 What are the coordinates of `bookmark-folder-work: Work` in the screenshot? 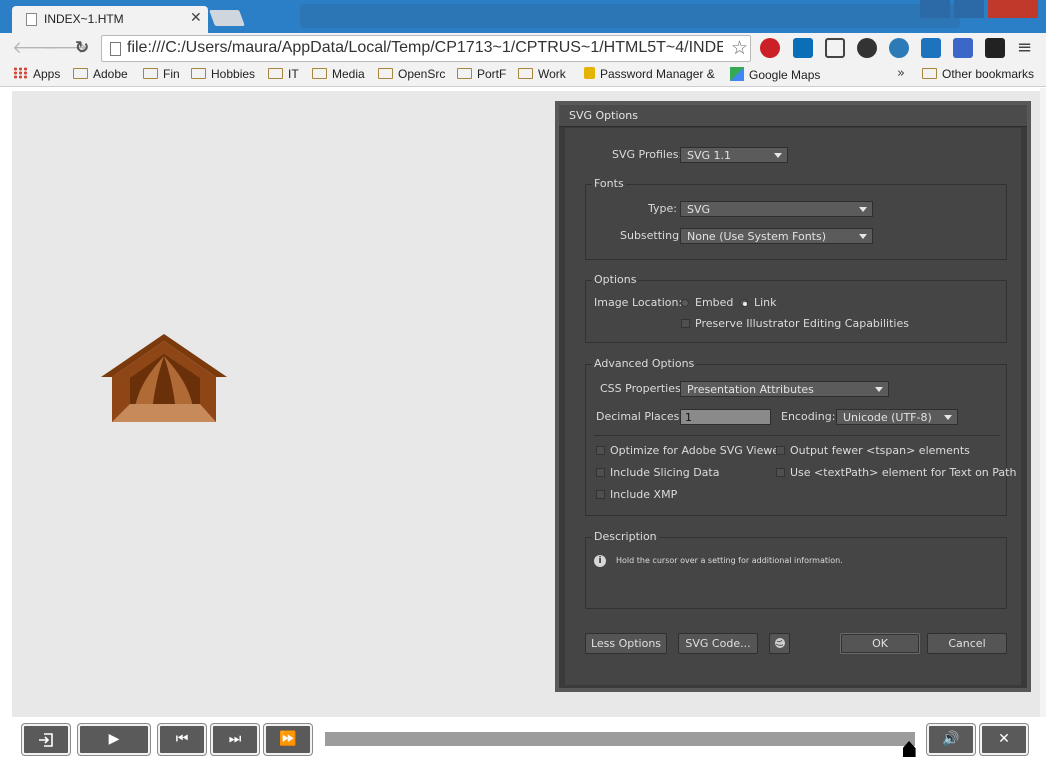 It's located at (542, 75).